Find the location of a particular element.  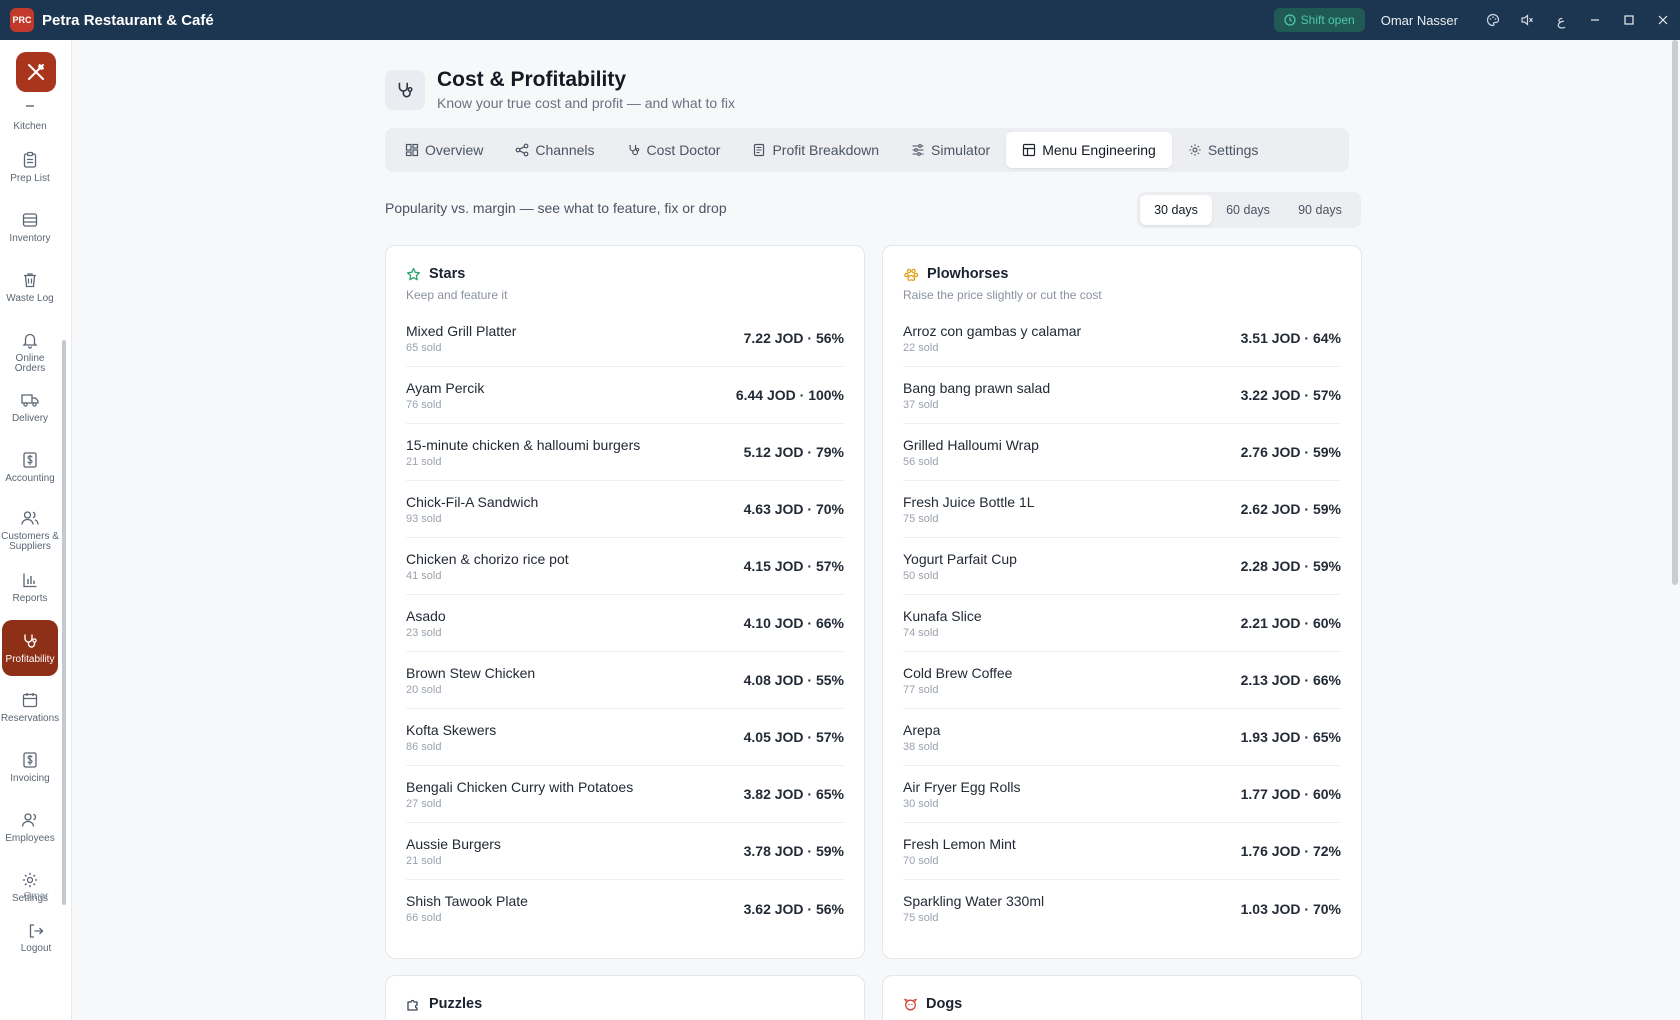

palette-icon is located at coordinates (1493, 20).